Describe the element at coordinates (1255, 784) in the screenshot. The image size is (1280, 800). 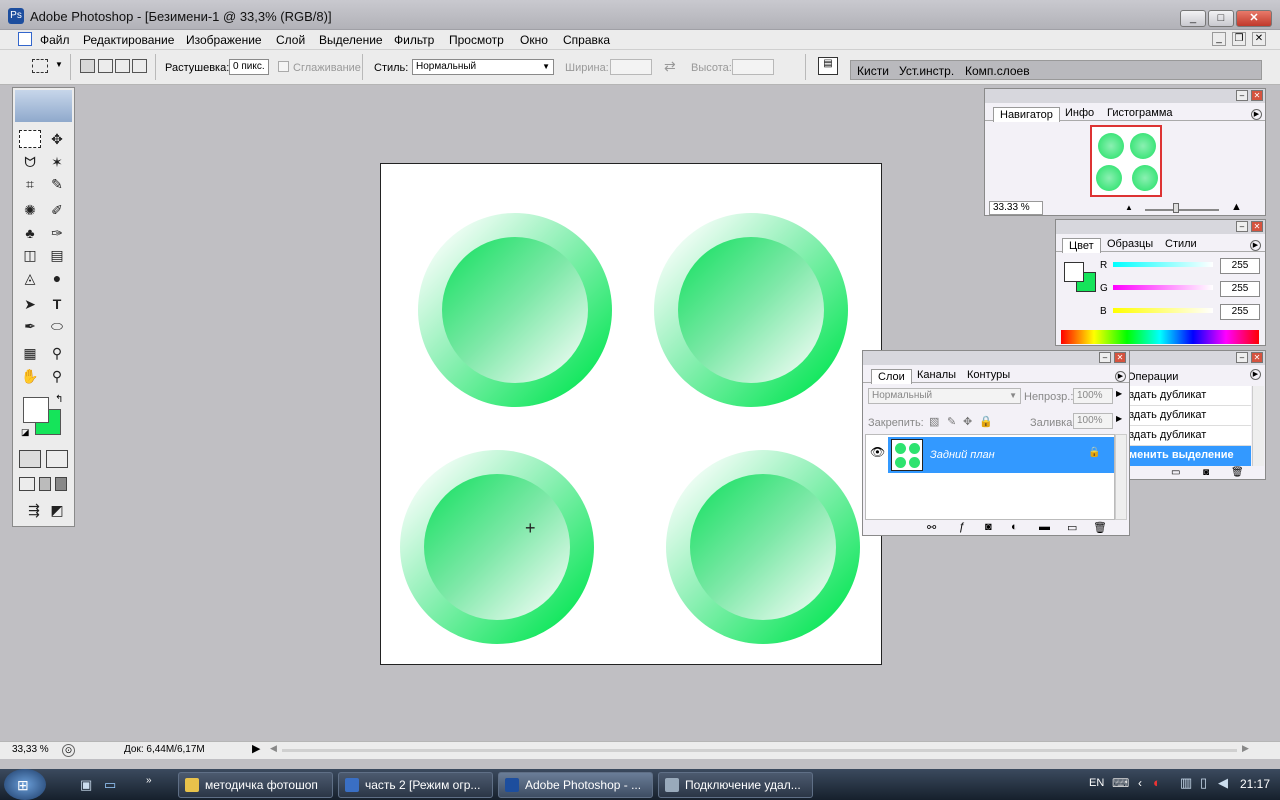
I see `clock: 21:17` at that location.